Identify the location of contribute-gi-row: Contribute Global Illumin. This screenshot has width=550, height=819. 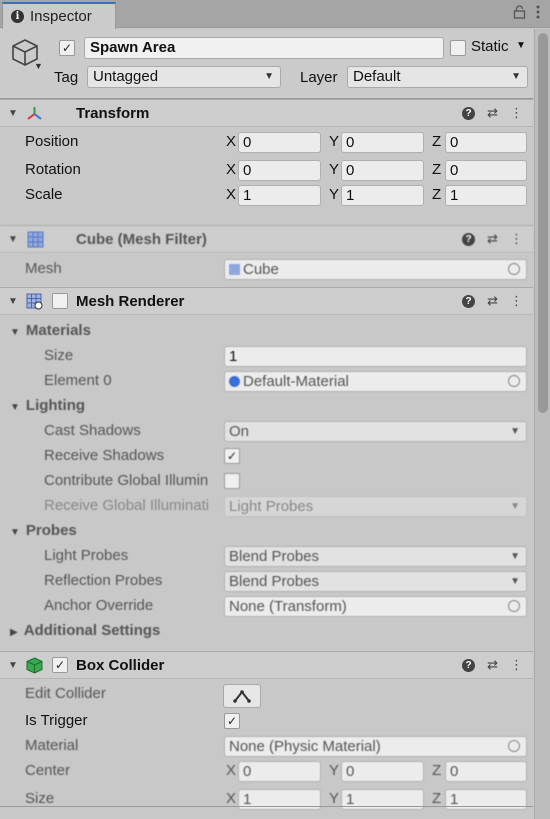
(266, 481).